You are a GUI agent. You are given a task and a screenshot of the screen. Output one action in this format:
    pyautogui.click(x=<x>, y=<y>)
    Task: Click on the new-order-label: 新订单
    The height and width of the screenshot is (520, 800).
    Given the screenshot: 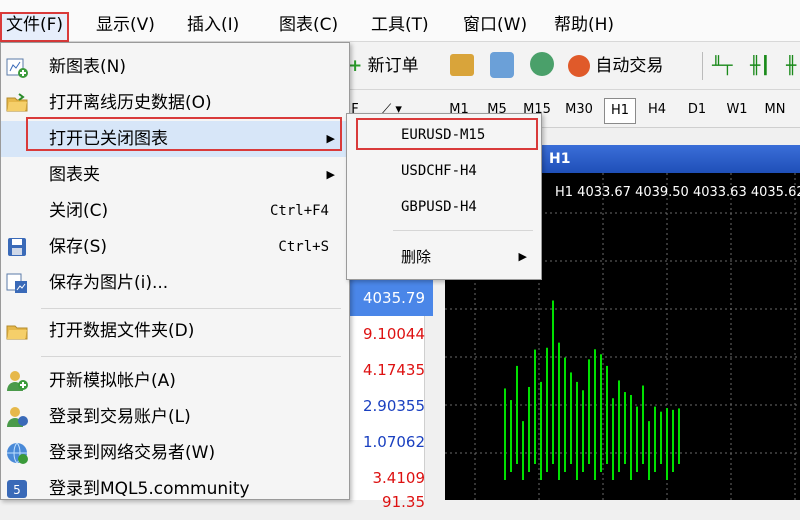 What is the action you would take?
    pyautogui.click(x=393, y=66)
    